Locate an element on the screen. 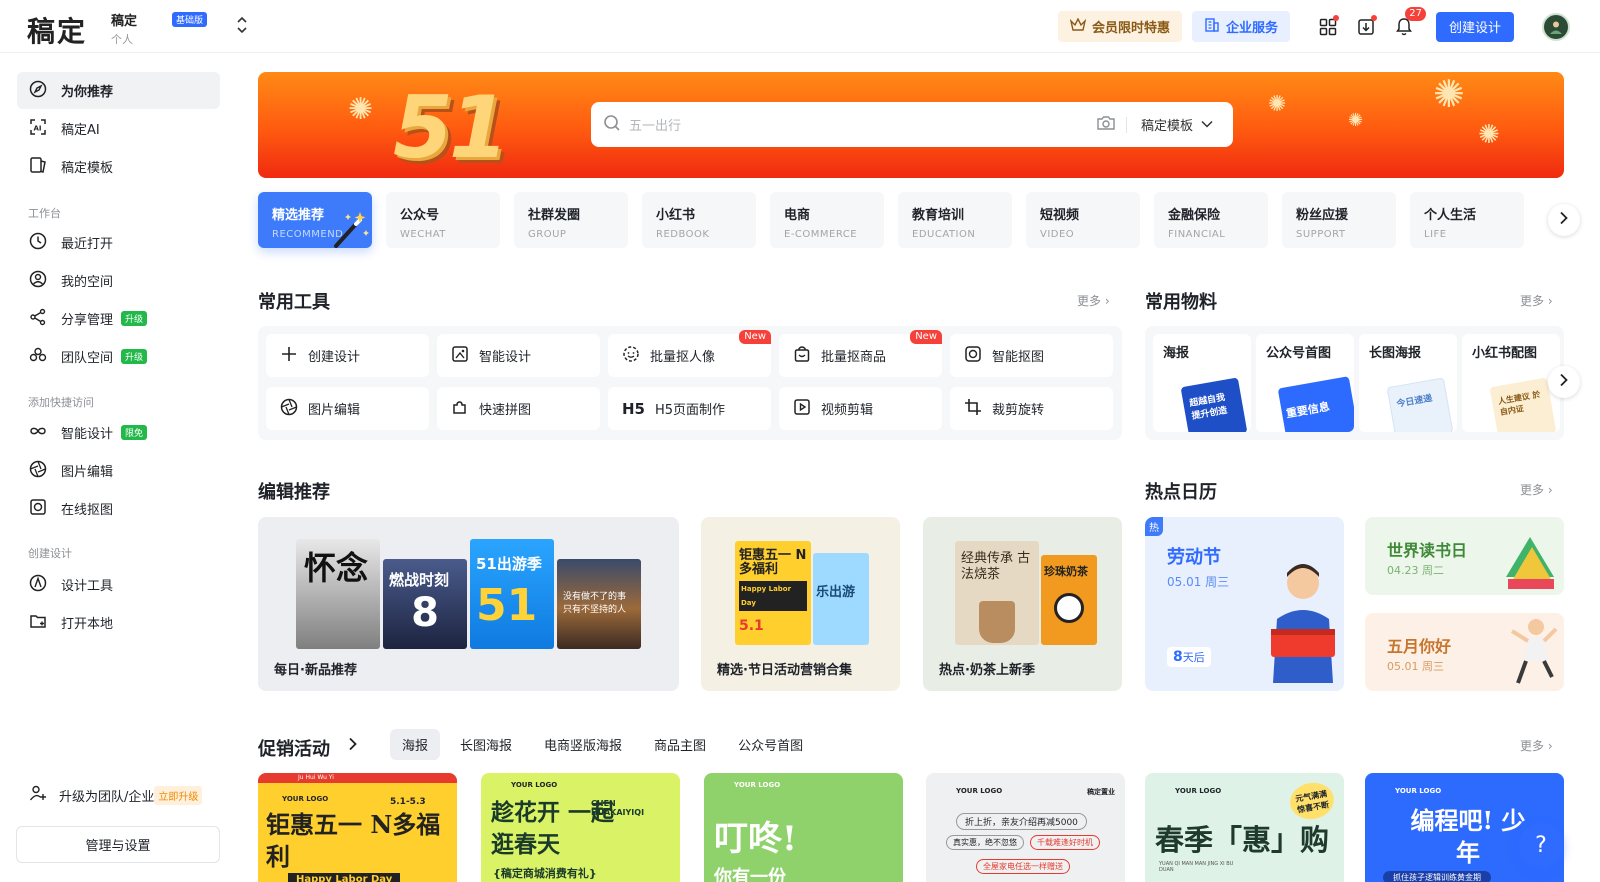  poster-thumb: 经典传承 古法烧茶 is located at coordinates (997, 593).